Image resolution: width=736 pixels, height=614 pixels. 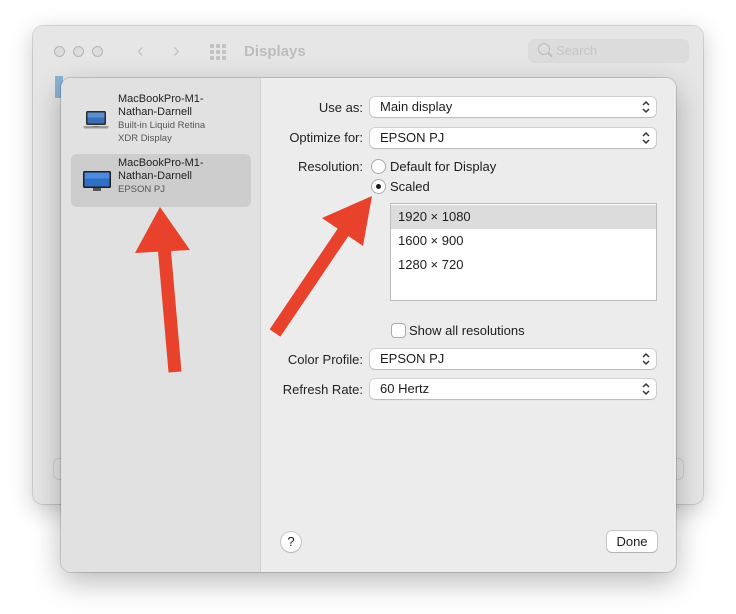 I want to click on resolution-option: 1920 × 1080, so click(x=523, y=217).